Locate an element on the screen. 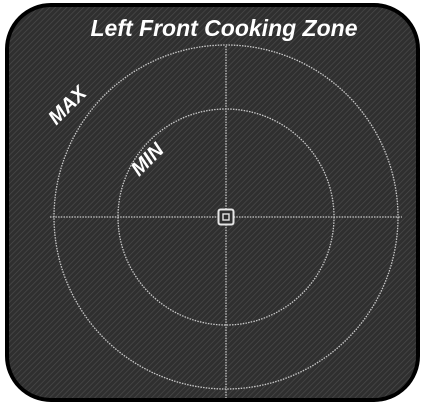  center-square-icon is located at coordinates (226, 217).